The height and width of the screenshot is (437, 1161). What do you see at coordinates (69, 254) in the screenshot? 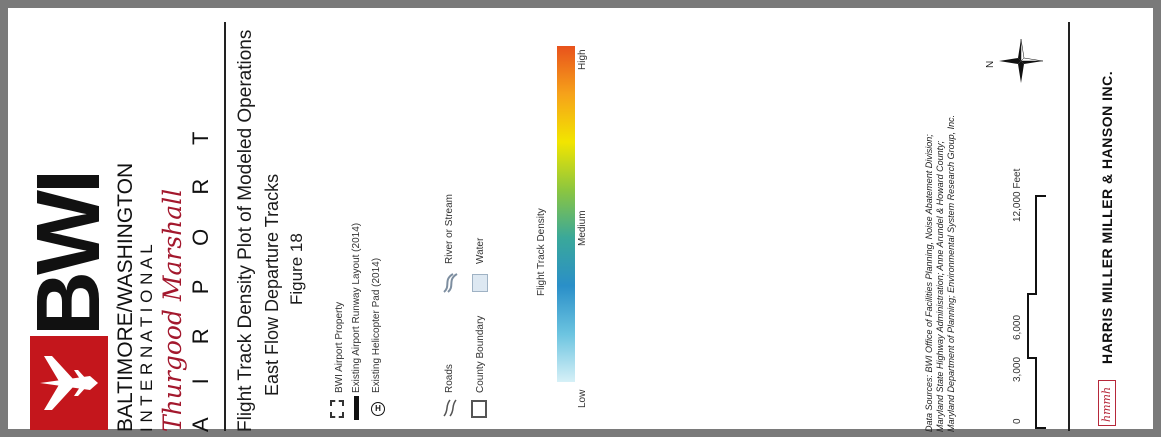
I see `logo-letters: BWI` at bounding box center [69, 254].